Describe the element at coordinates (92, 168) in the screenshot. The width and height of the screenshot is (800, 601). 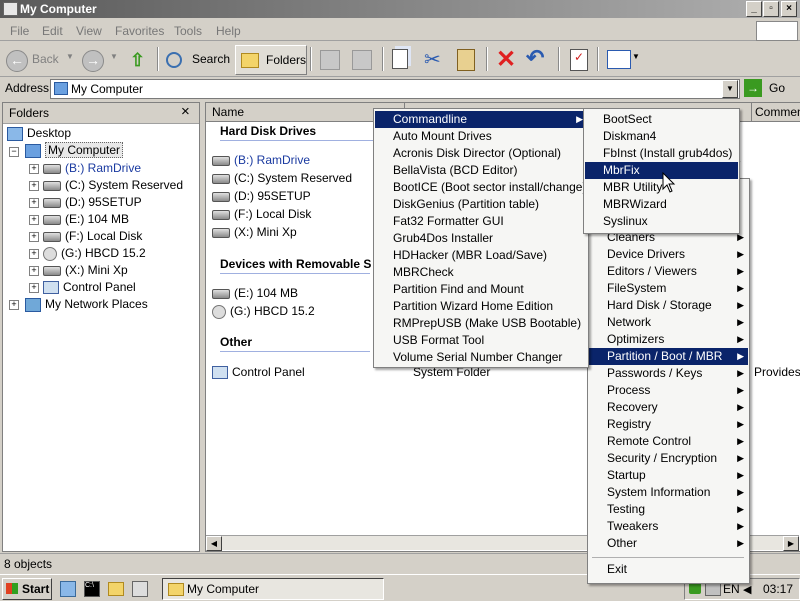
I see `tree-item-ramdrive: (B:) RamDrive` at that location.